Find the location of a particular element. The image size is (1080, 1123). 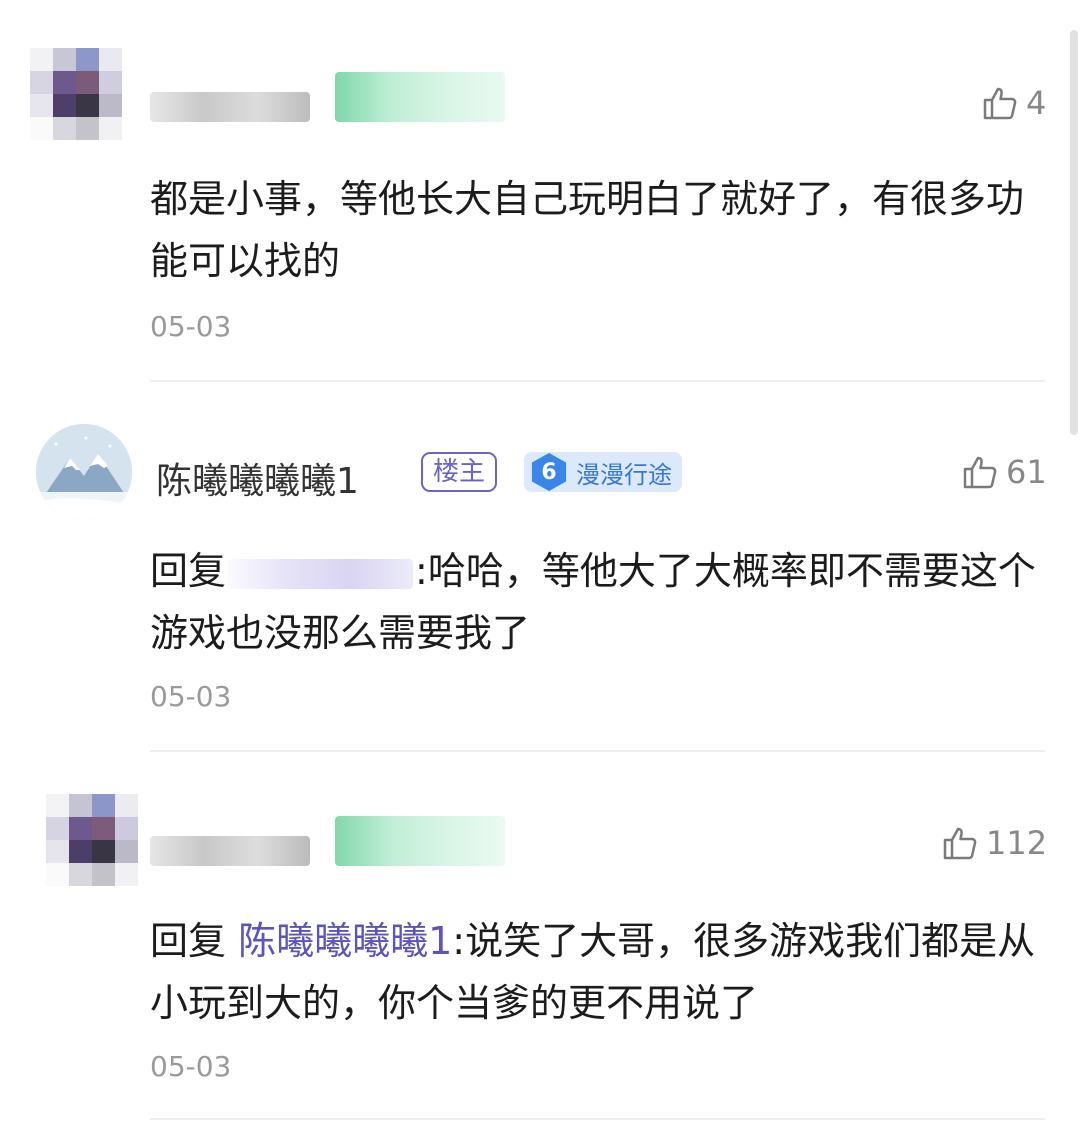

level-number: 6 is located at coordinates (549, 472).